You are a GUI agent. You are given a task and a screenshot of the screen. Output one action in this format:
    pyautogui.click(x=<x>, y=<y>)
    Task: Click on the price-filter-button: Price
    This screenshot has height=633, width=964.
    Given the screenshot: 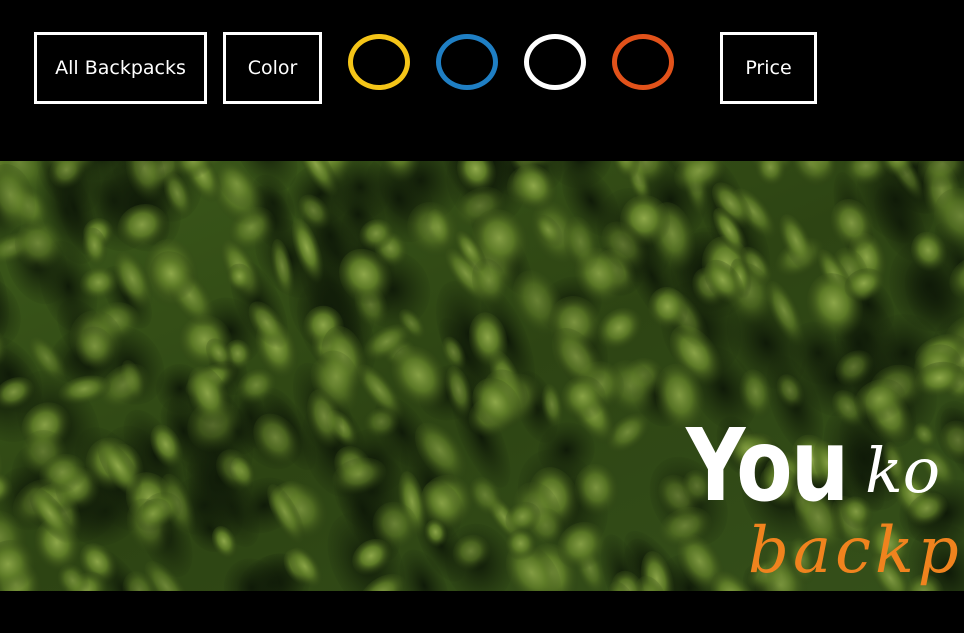 What is the action you would take?
    pyautogui.click(x=768, y=68)
    